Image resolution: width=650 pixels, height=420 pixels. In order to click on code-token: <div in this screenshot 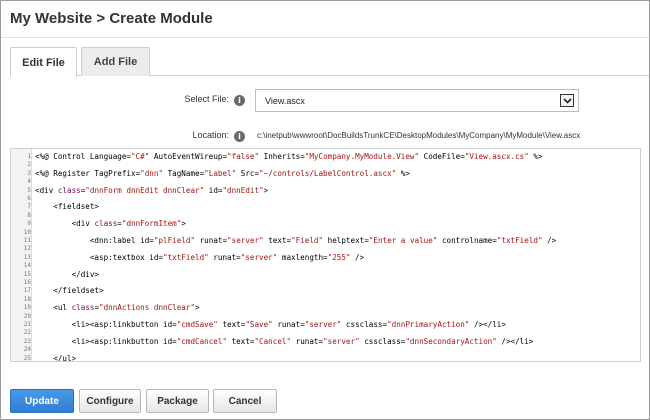, I will do `click(46, 190)`.